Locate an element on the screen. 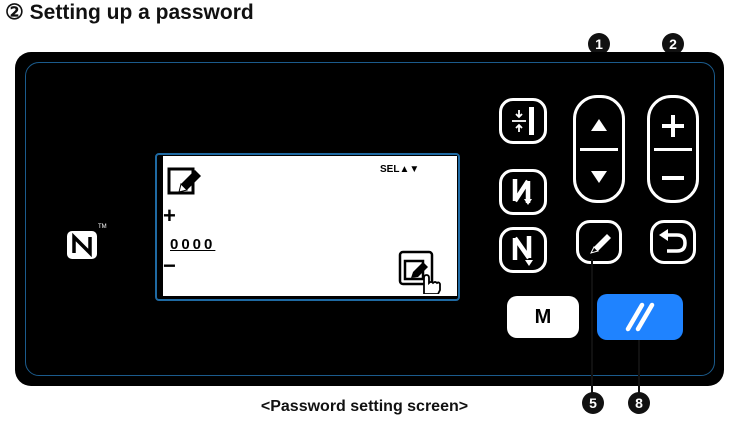 This screenshot has height=423, width=729. minus-icon is located at coordinates (673, 178).